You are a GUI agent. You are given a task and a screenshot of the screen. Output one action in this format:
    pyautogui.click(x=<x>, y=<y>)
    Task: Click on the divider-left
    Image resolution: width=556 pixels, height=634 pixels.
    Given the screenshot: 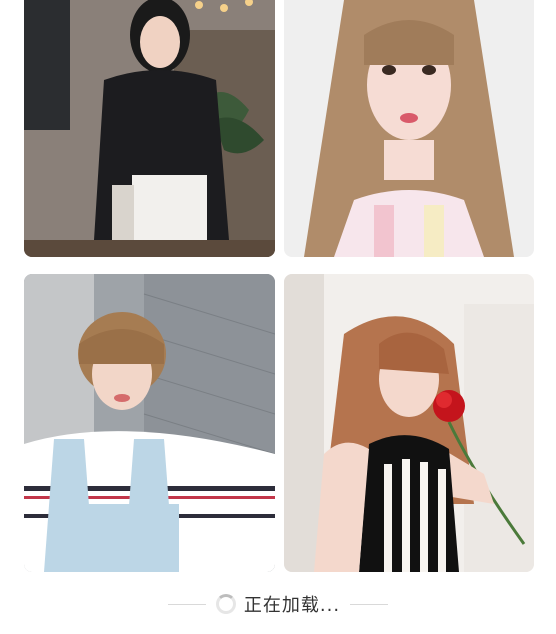 What is the action you would take?
    pyautogui.click(x=186, y=604)
    